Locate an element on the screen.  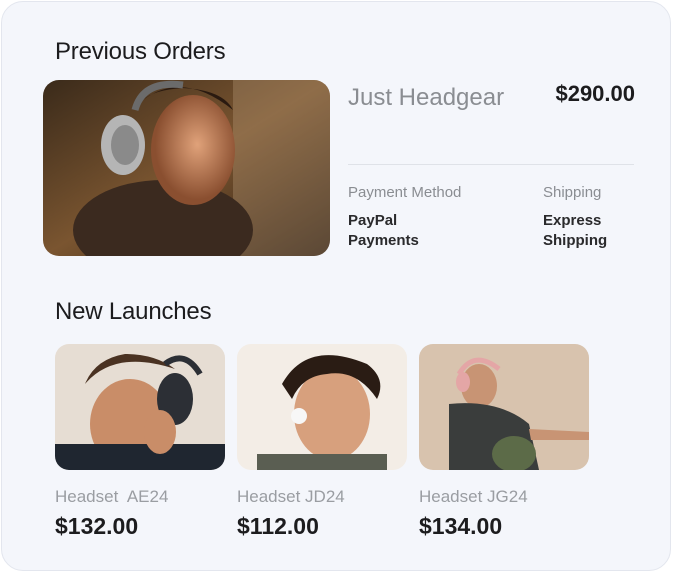
product-name: Headset JD24 is located at coordinates (322, 497).